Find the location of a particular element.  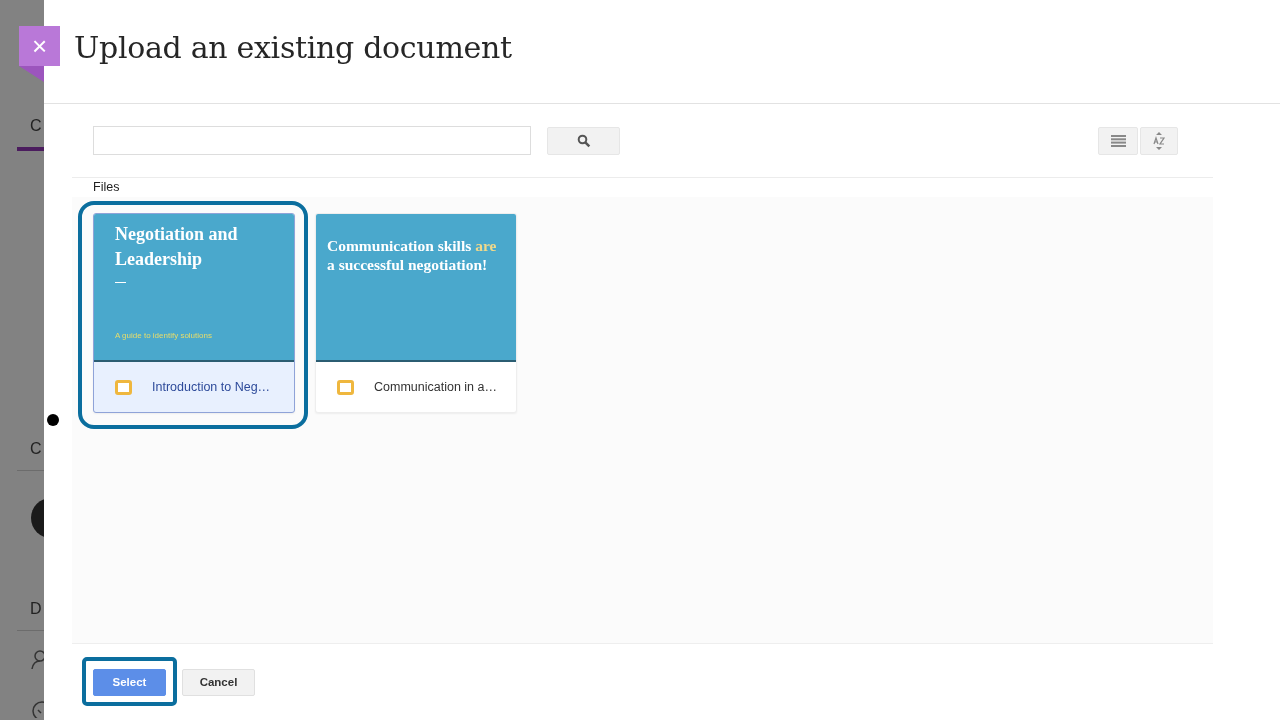

search-field is located at coordinates (312, 140).